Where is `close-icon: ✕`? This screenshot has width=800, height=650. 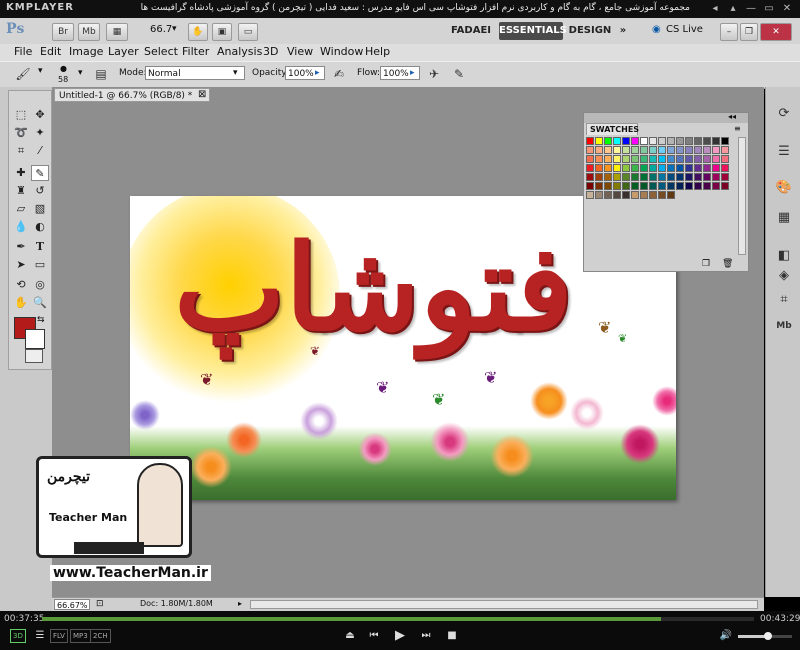
close-icon: ✕ is located at coordinates (787, 9).